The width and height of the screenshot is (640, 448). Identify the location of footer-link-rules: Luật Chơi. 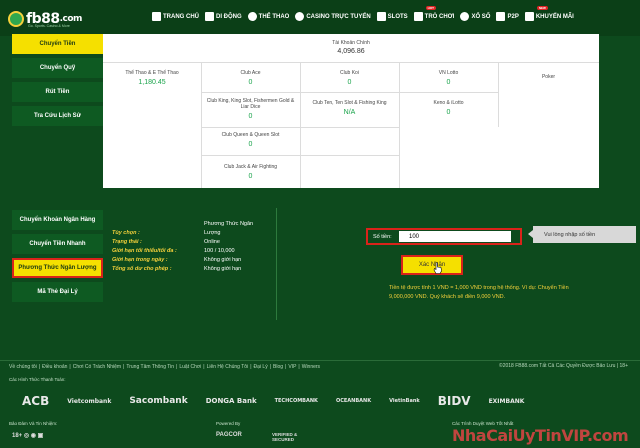
(190, 367).